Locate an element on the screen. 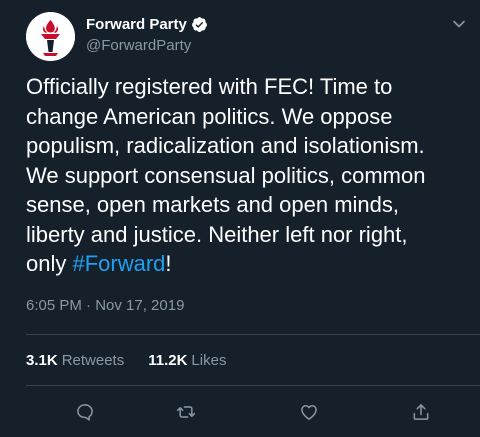  engagement-stats: 3.1K Retweets 11.2K Likes is located at coordinates (126, 360).